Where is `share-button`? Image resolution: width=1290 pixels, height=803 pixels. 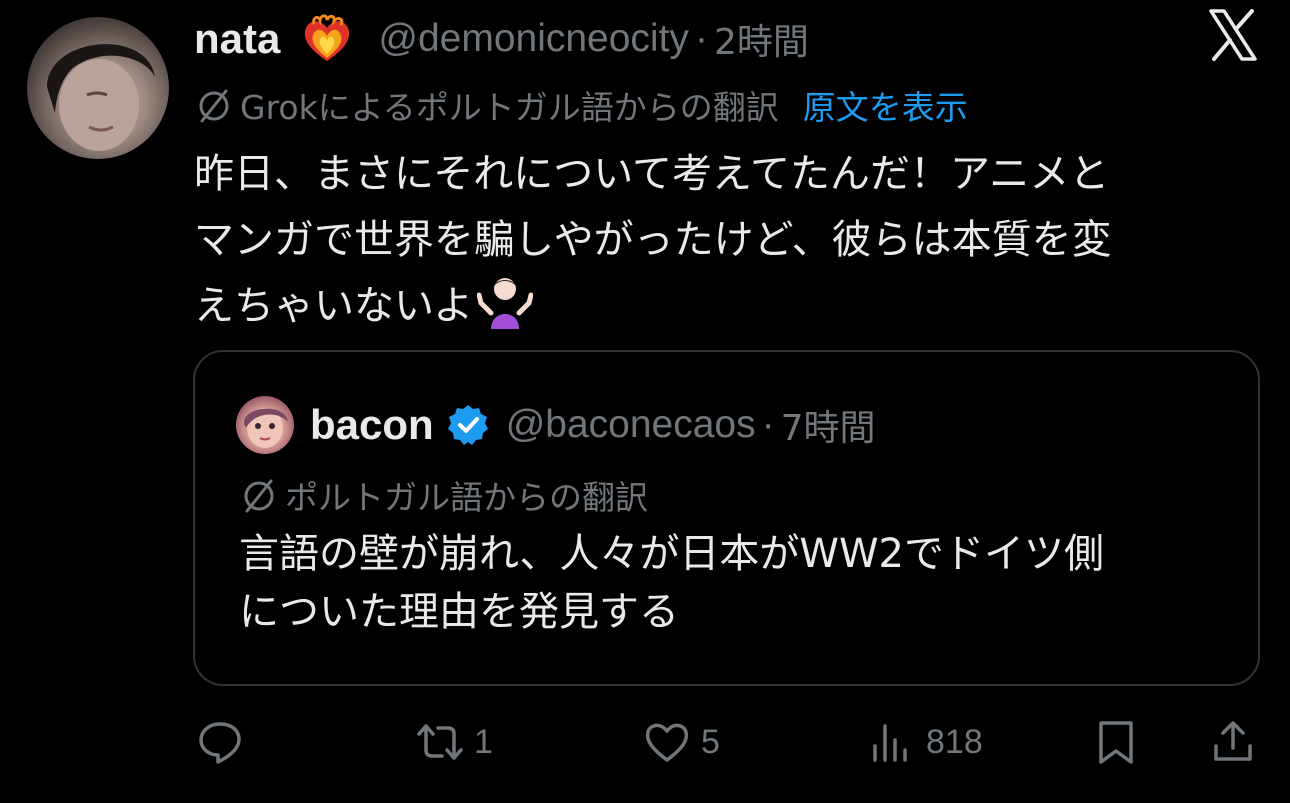
share-button is located at coordinates (1233, 742).